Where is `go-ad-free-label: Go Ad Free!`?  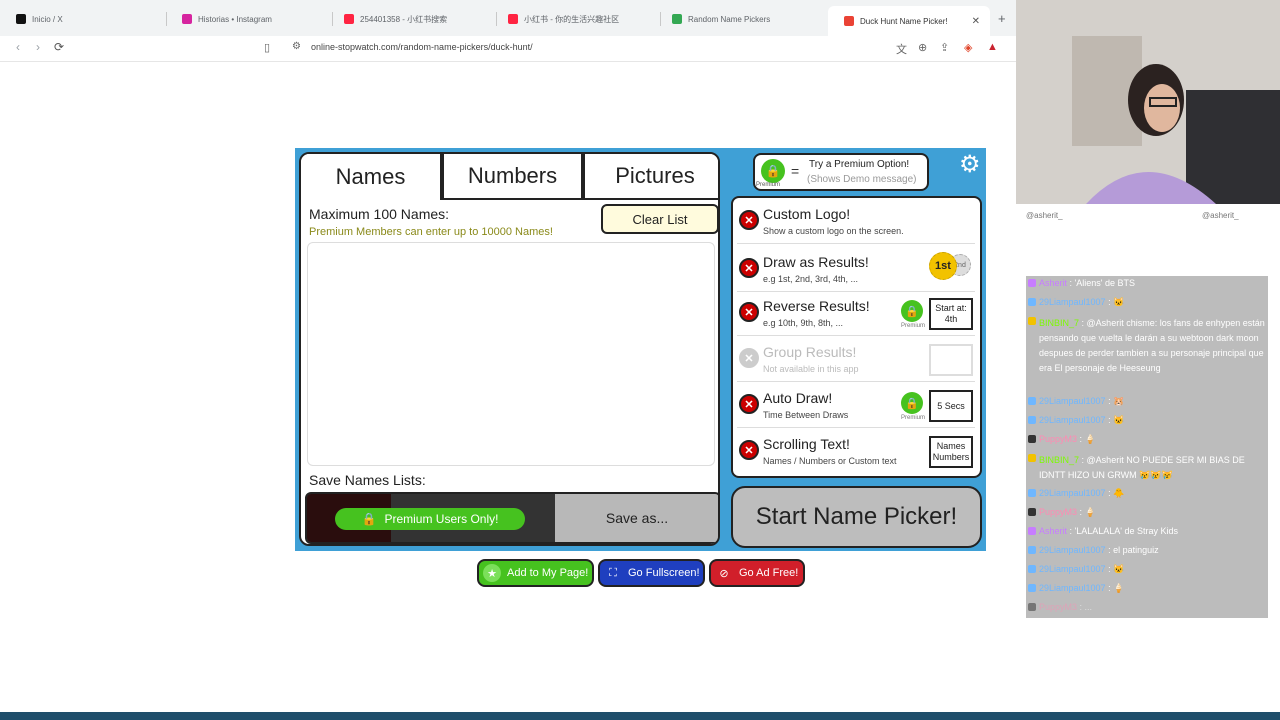
go-ad-free-label: Go Ad Free! is located at coordinates (769, 573).